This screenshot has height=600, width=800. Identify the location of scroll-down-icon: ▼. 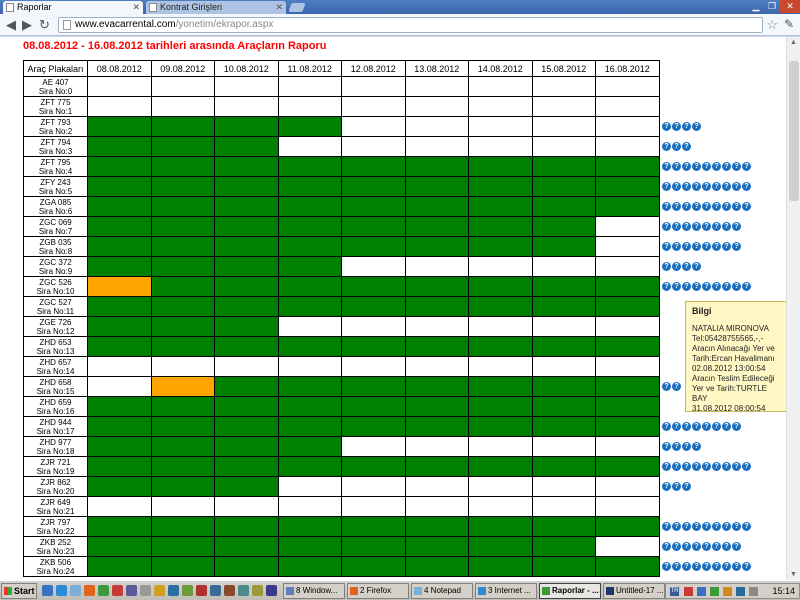
(793, 574).